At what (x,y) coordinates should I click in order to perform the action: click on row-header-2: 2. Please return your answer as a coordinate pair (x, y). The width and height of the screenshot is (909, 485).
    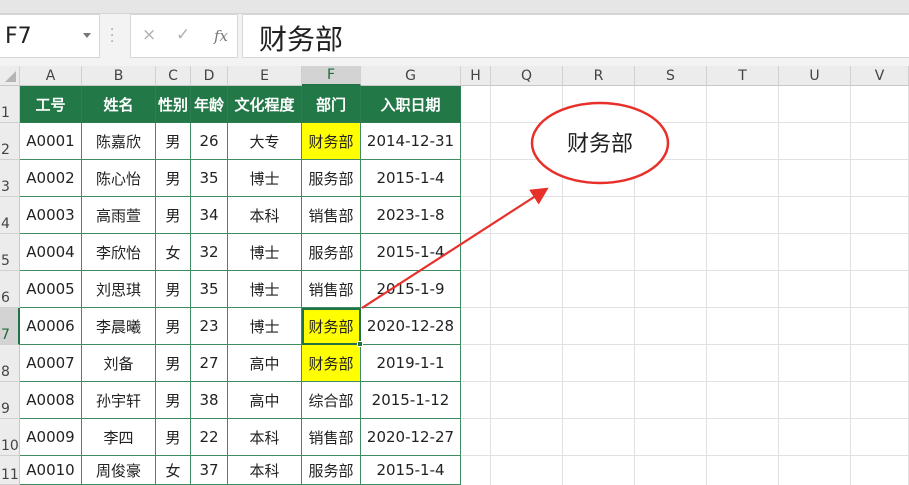
    Looking at the image, I should click on (10, 141).